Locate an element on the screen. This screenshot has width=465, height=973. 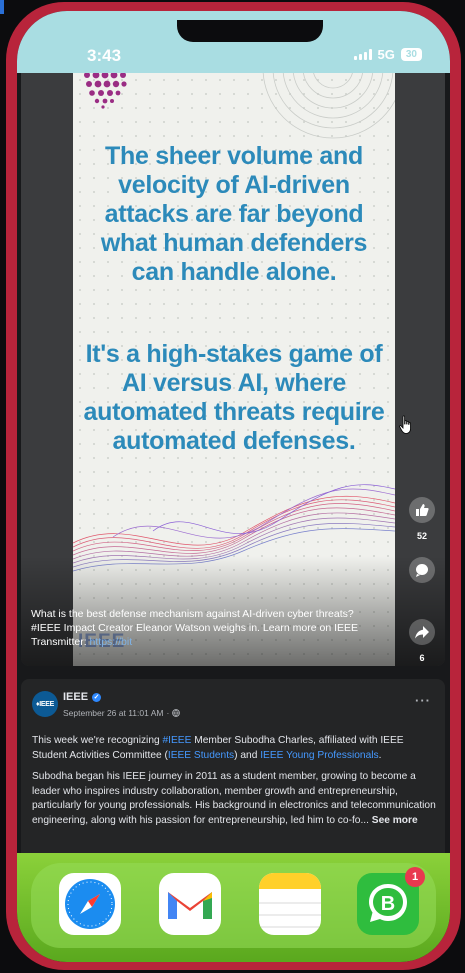
like-button is located at coordinates (422, 510).